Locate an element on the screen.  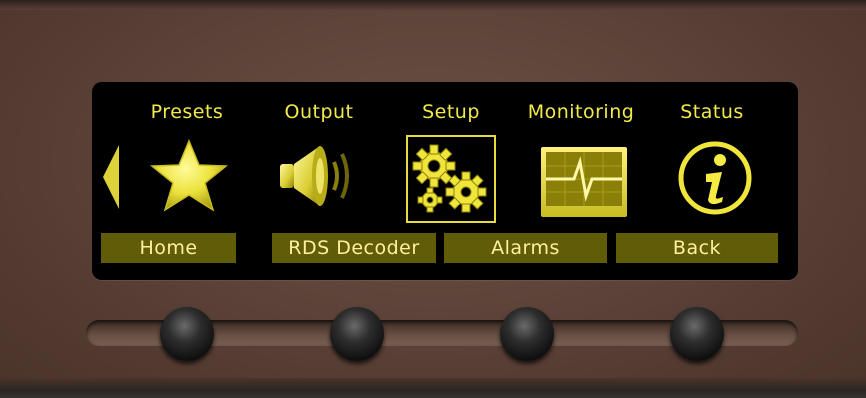
info-icon is located at coordinates (715, 178).